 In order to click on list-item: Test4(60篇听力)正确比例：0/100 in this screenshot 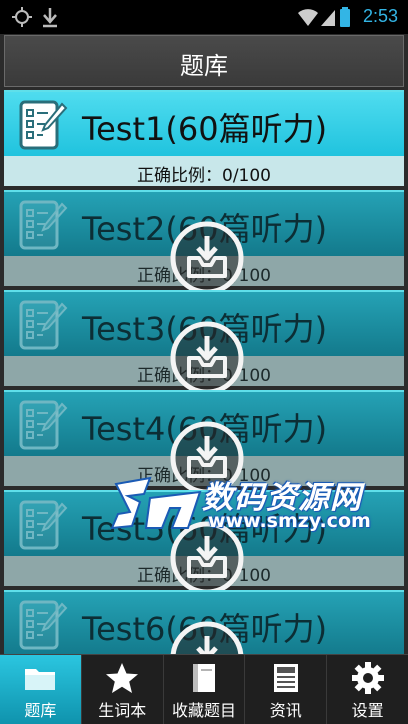, I will do `click(204, 442)`.